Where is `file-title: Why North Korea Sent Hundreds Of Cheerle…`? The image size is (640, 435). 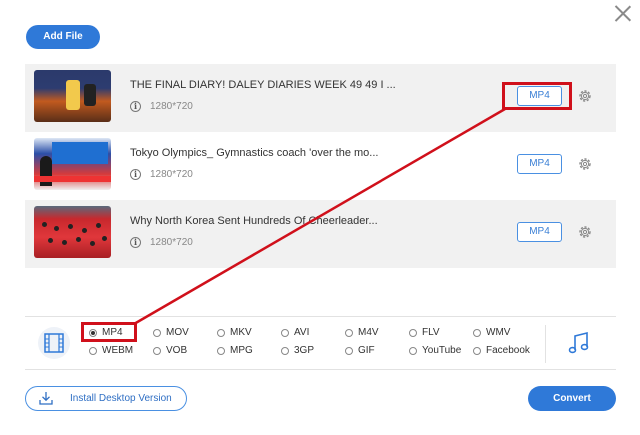
file-title: Why North Korea Sent Hundreds Of Cheerle… is located at coordinates (254, 221).